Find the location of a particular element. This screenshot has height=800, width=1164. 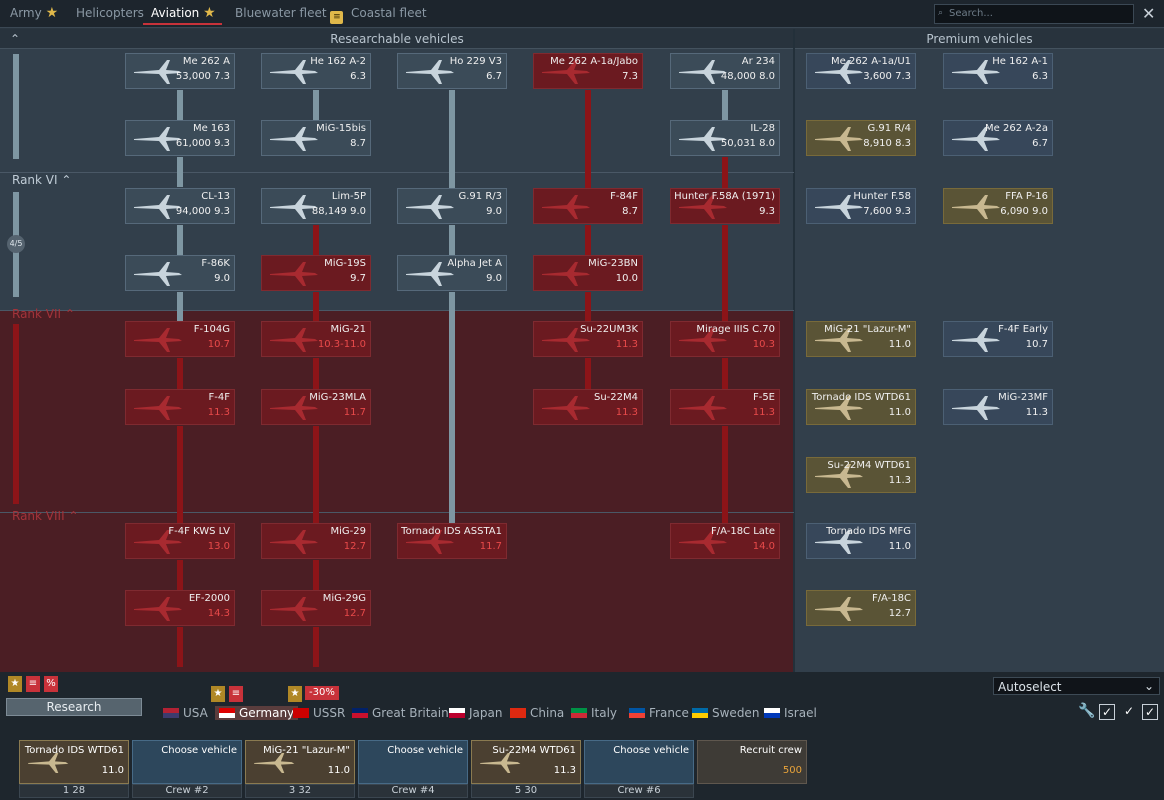

vehicle-card: IL-28 50,031 8.0 is located at coordinates (725, 138).